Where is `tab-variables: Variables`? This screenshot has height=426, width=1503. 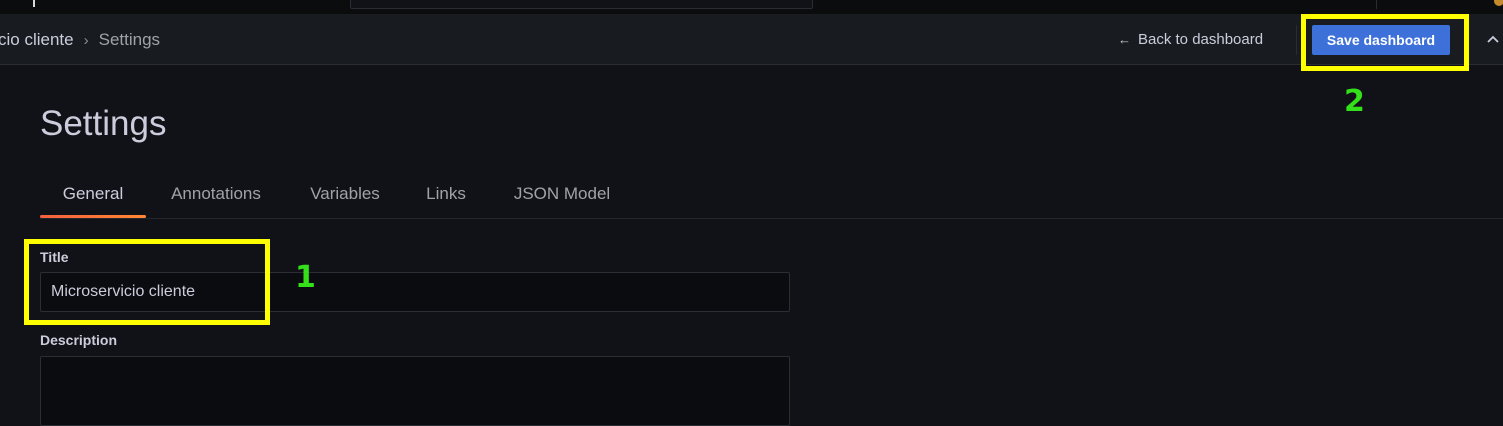
tab-variables: Variables is located at coordinates (345, 195).